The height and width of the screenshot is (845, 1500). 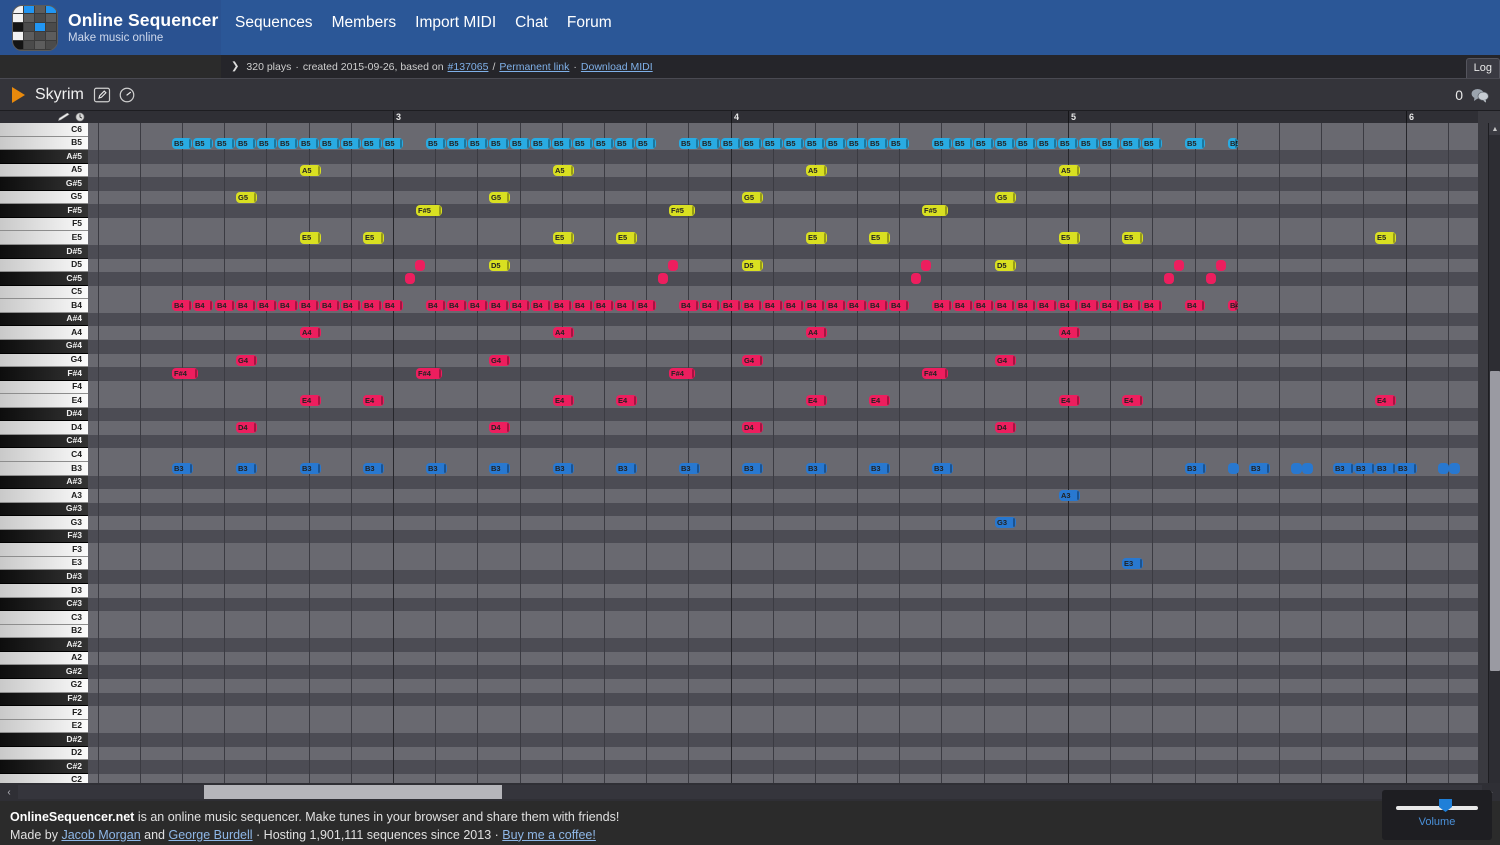 What do you see at coordinates (44, 563) in the screenshot?
I see `piano-key-E3: E3` at bounding box center [44, 563].